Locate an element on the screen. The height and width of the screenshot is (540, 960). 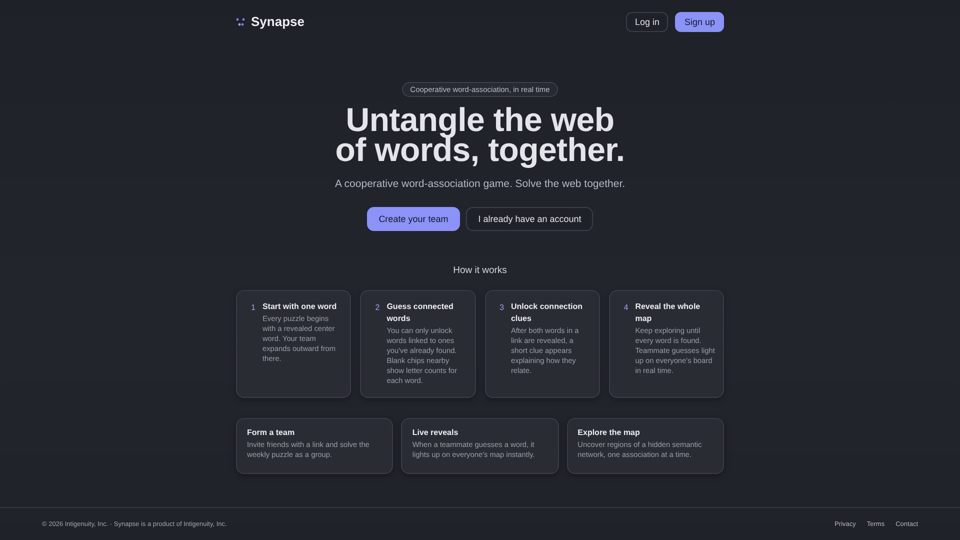
step-number: 4 is located at coordinates (626, 308).